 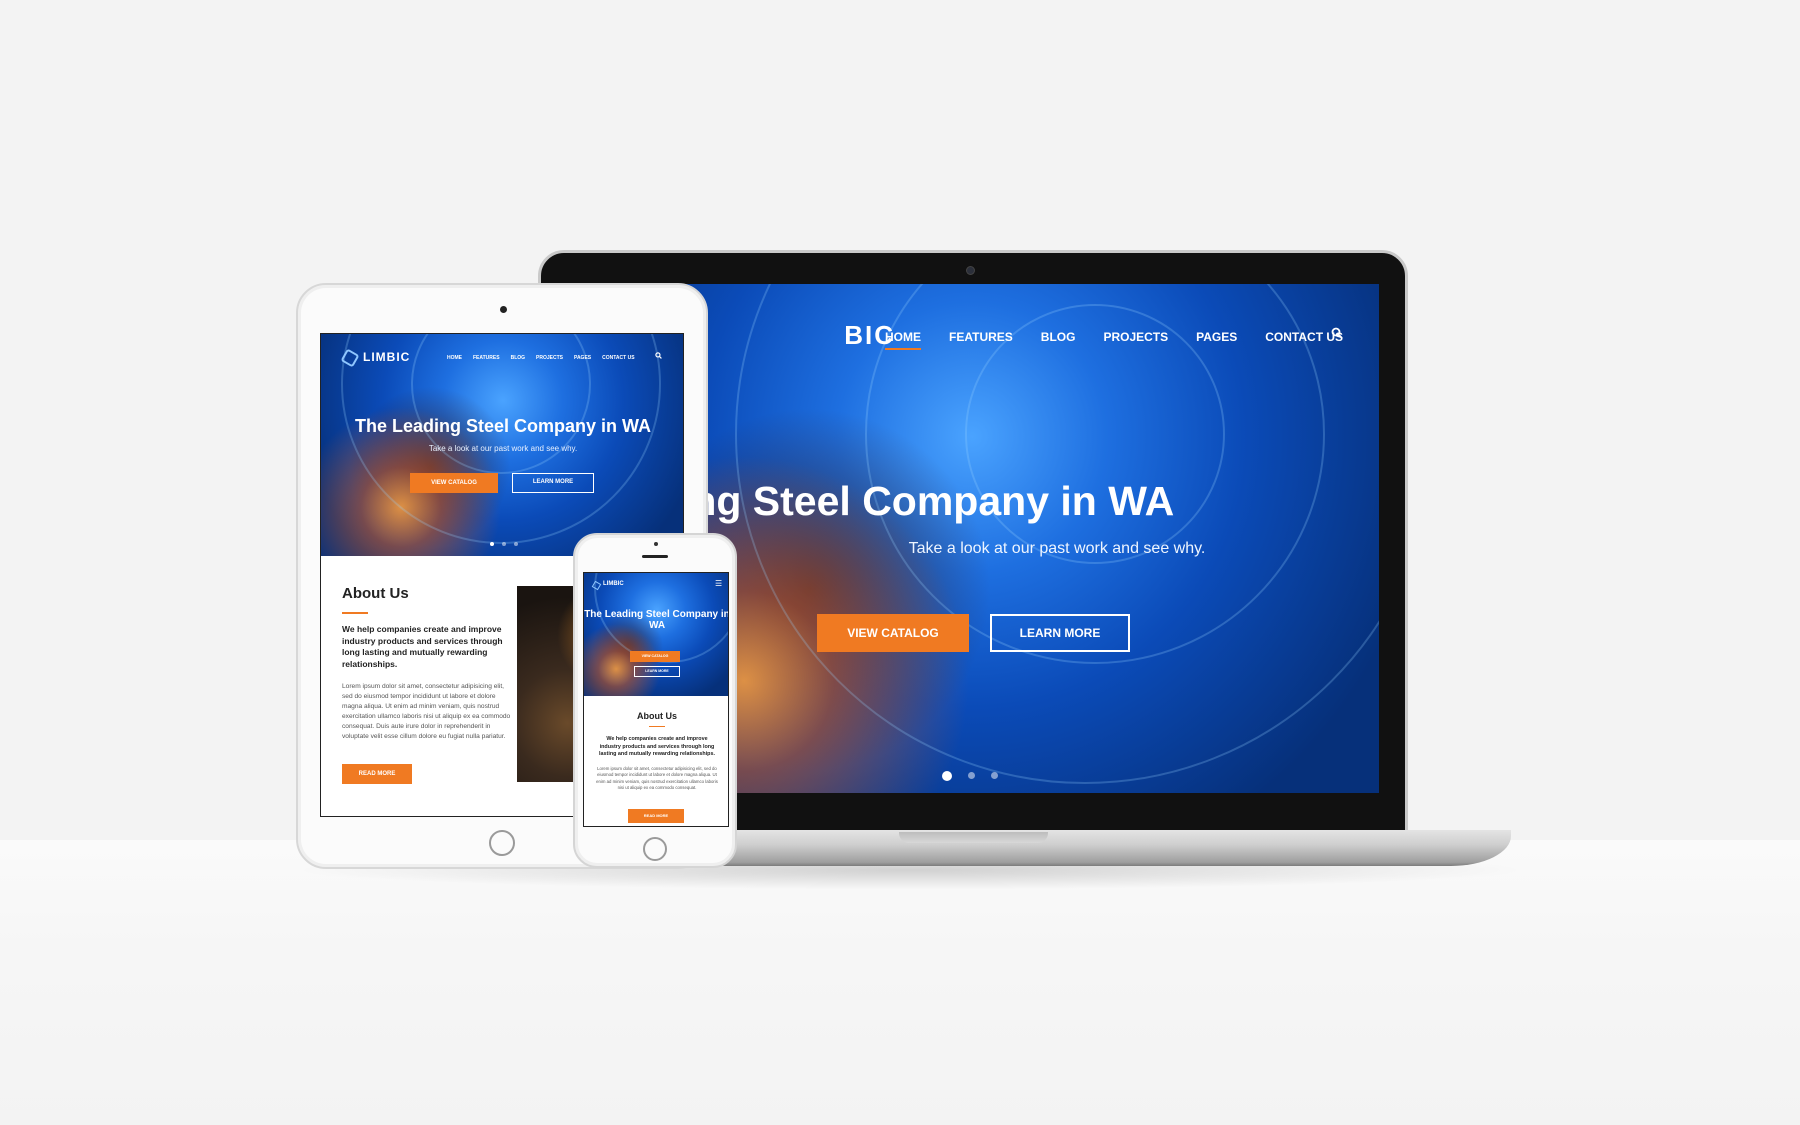 What do you see at coordinates (502, 843) in the screenshot?
I see `tablet-home-button` at bounding box center [502, 843].